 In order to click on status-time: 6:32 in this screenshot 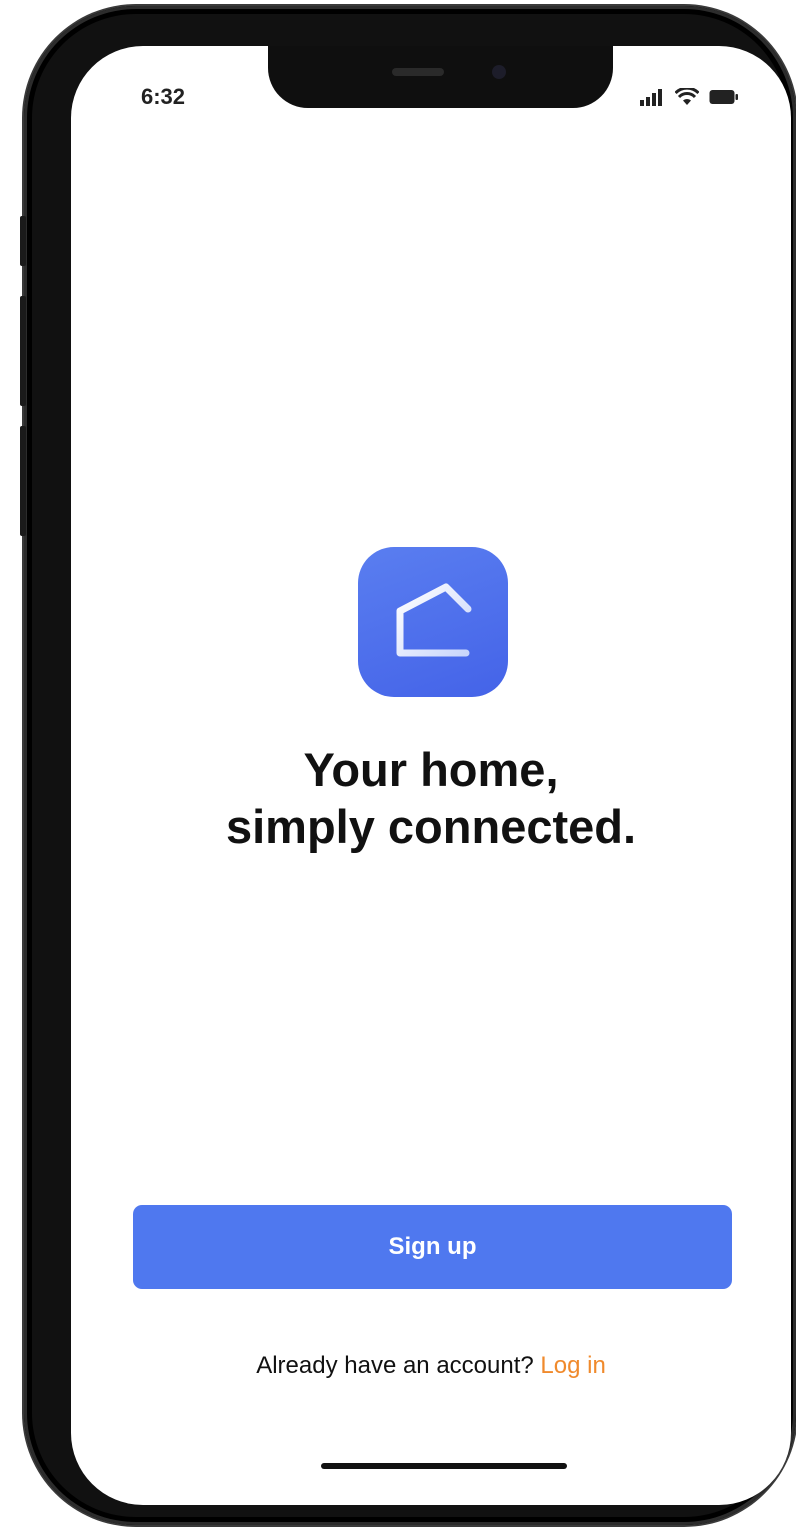, I will do `click(163, 96)`.